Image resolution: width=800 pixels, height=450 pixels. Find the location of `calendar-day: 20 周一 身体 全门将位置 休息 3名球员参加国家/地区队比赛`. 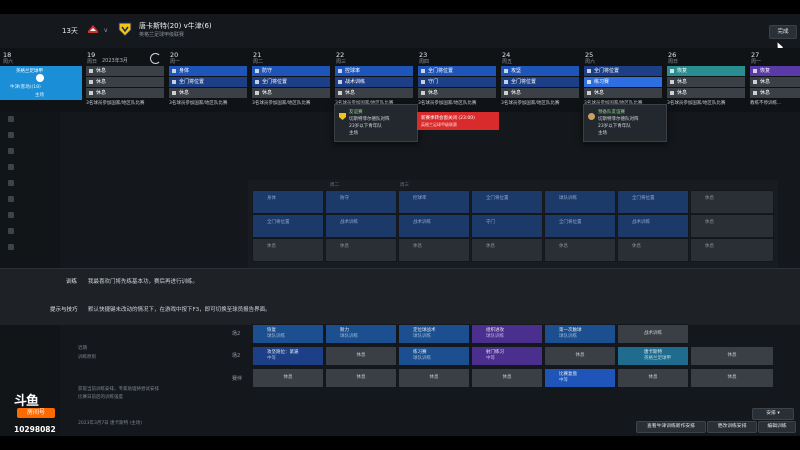

calendar-day: 20 周一 身体 全门将位置 休息 3名球员参加国家/地区队比赛 is located at coordinates (208, 80).